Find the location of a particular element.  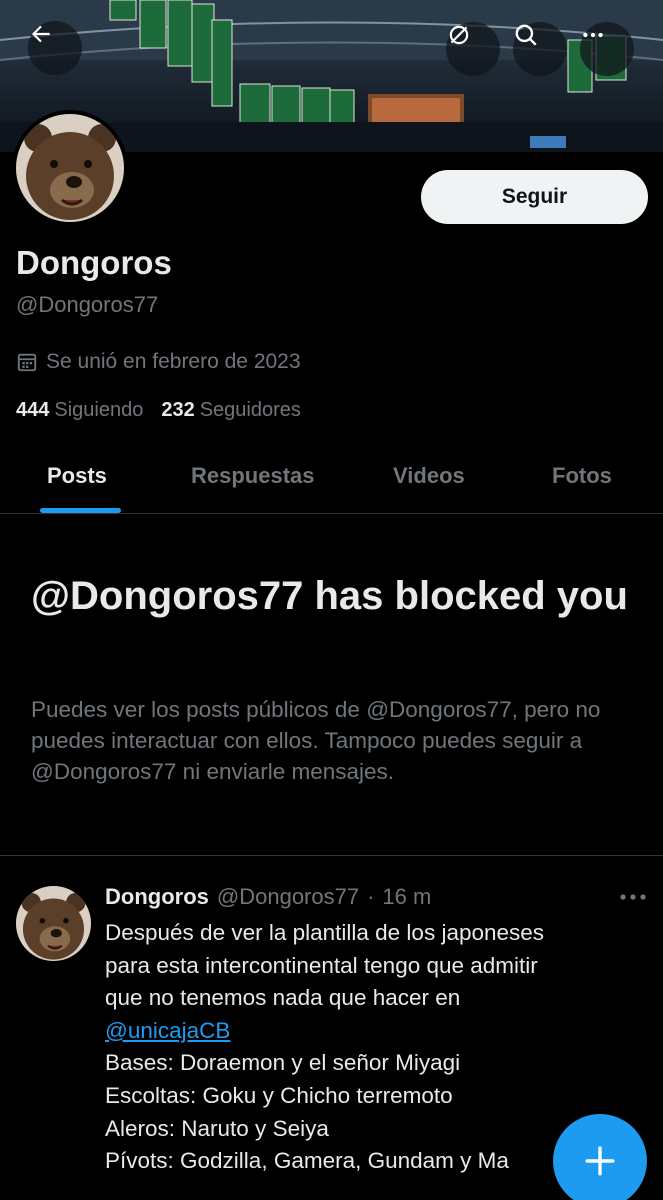

section-divider is located at coordinates (331, 855).